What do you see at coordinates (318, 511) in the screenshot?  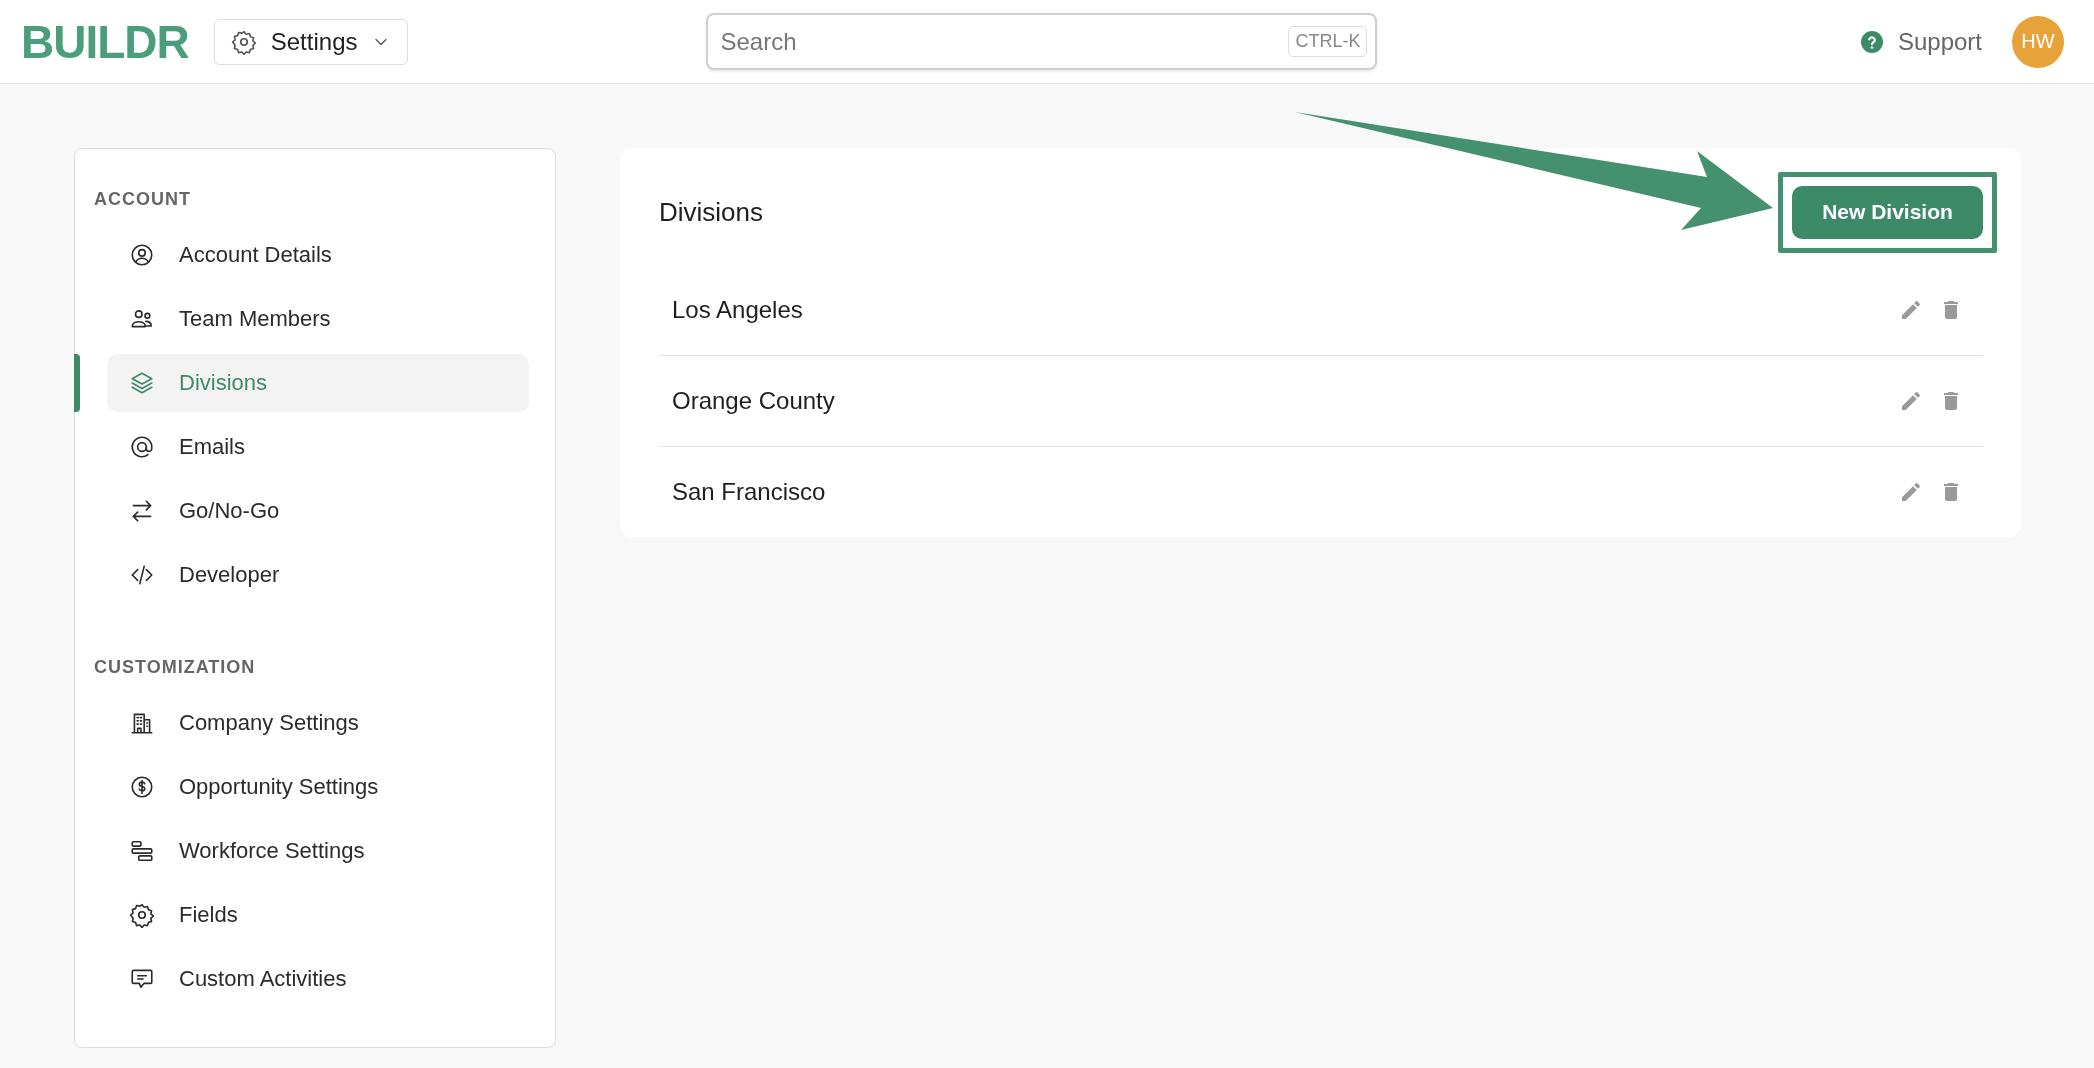 I see `sidebar-item: Go/No-Go` at bounding box center [318, 511].